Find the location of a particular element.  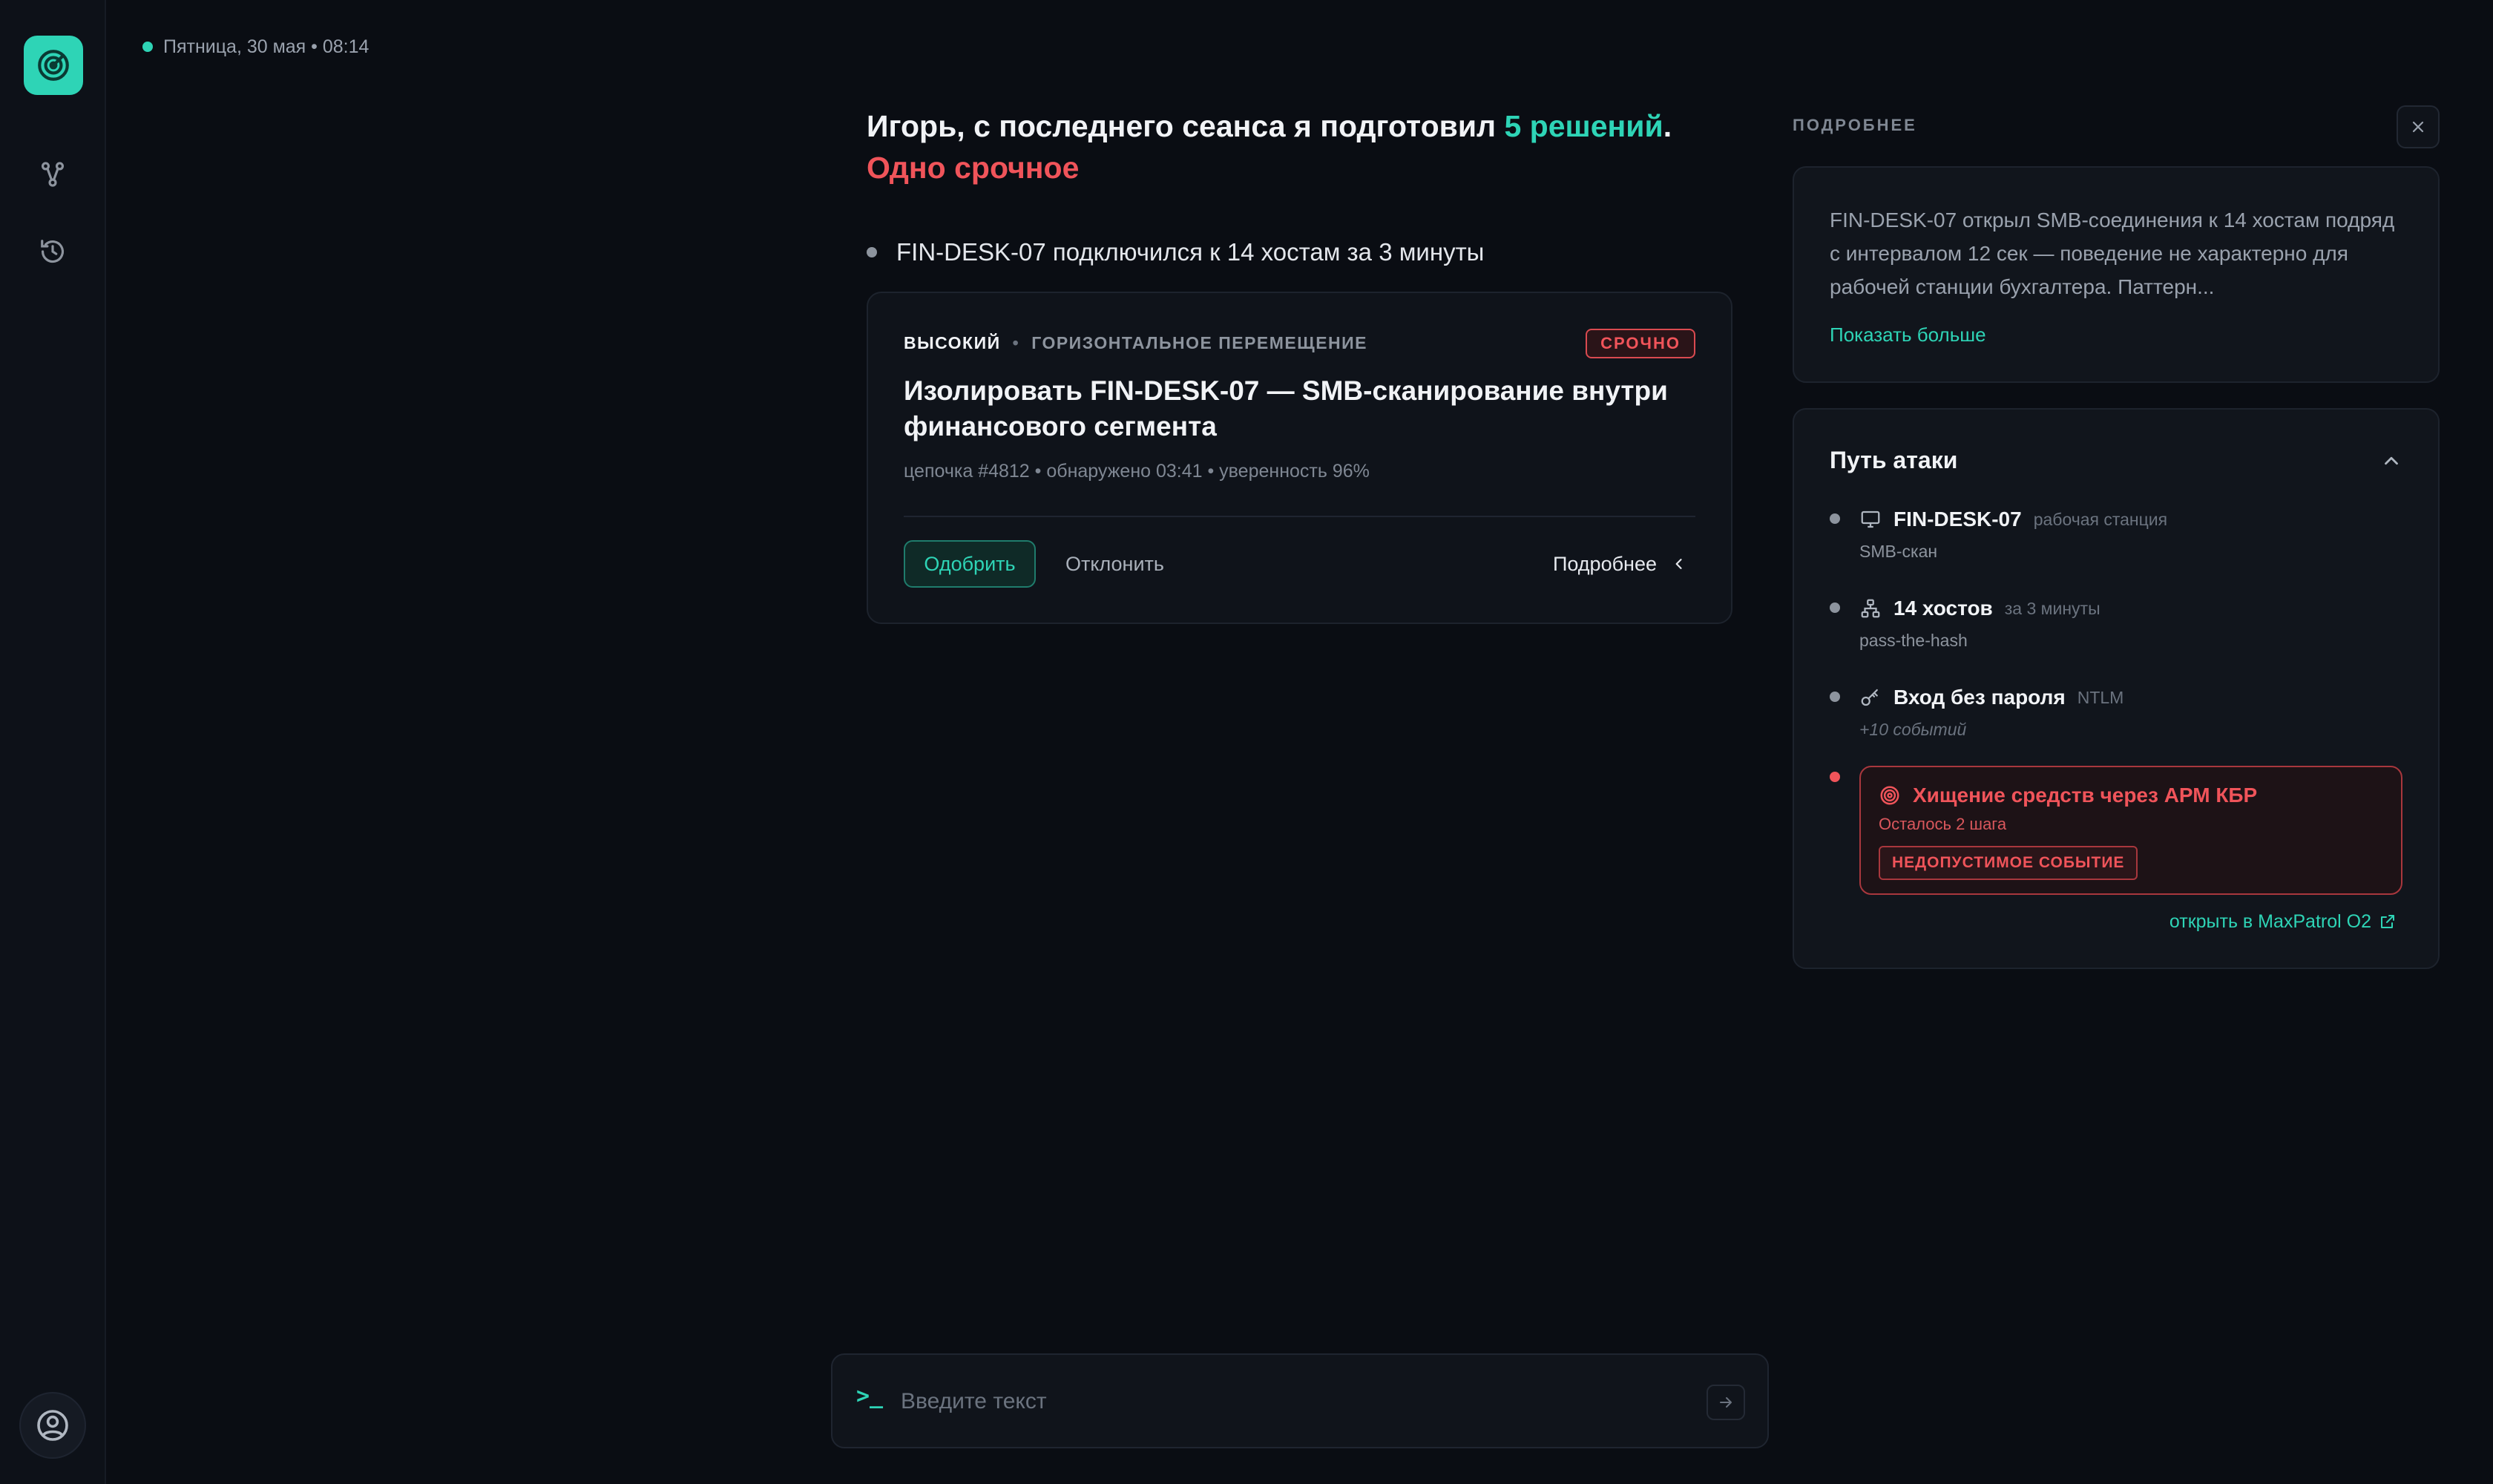

show-more-link: Показать больше is located at coordinates (1908, 335).